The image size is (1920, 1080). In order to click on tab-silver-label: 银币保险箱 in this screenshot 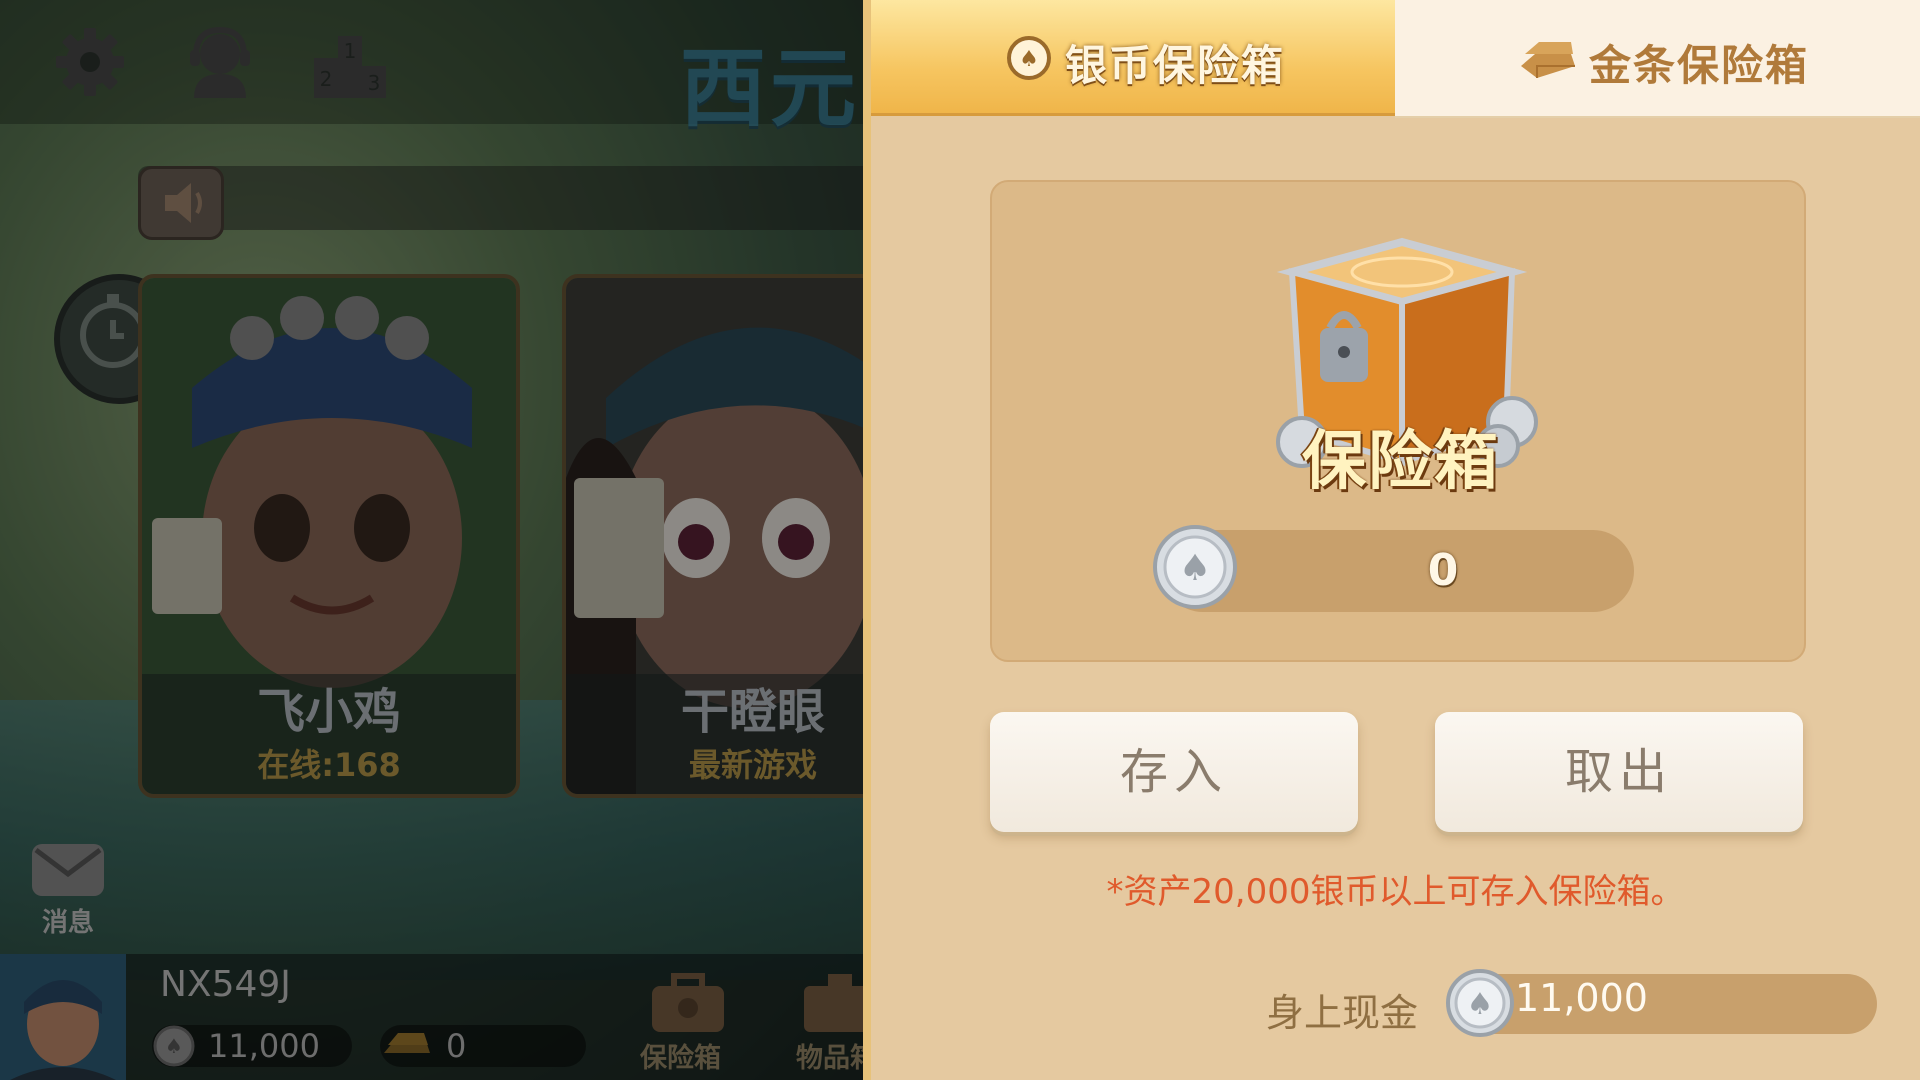, I will do `click(1175, 65)`.